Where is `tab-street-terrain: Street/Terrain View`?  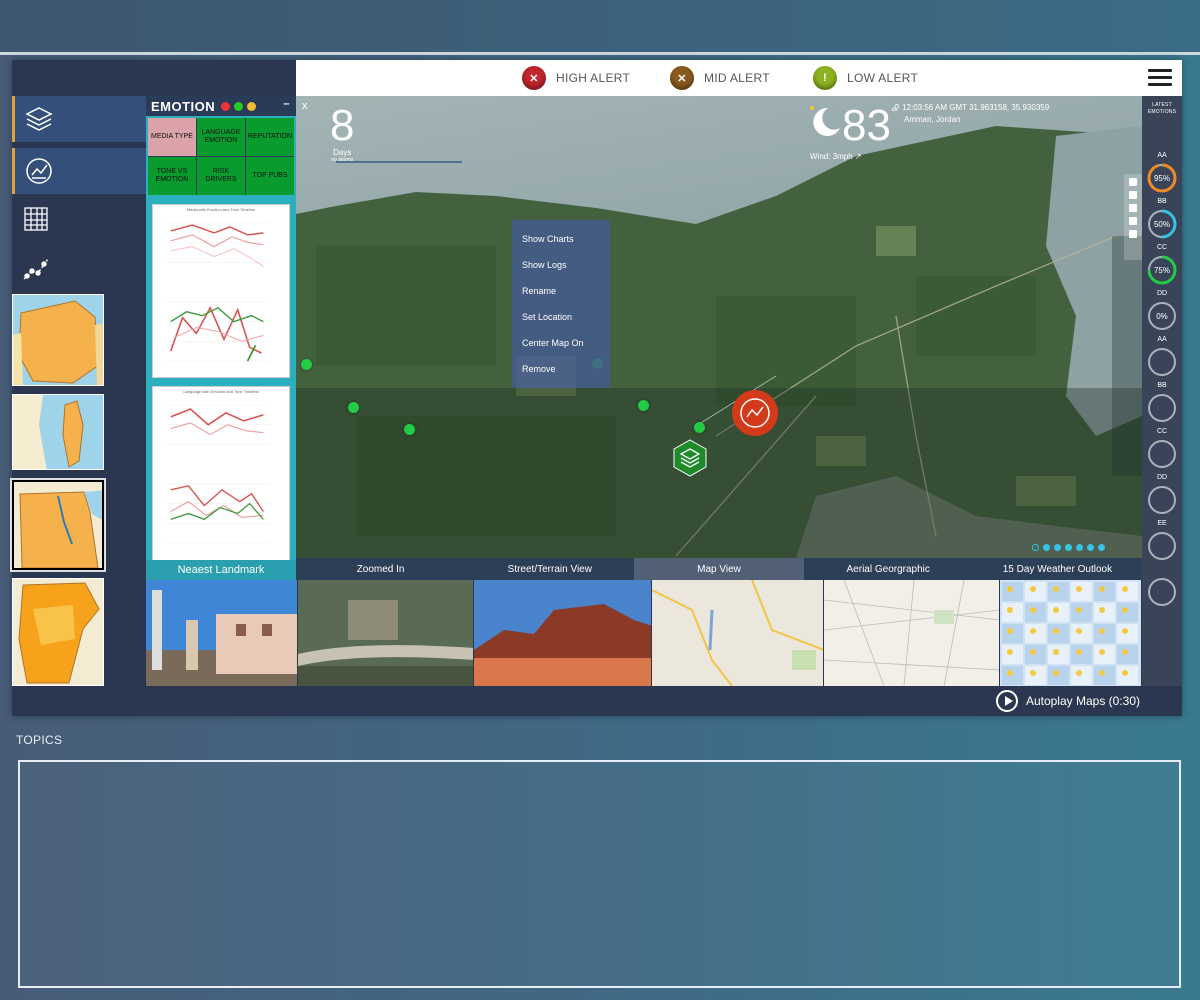 tab-street-terrain: Street/Terrain View is located at coordinates (549, 570).